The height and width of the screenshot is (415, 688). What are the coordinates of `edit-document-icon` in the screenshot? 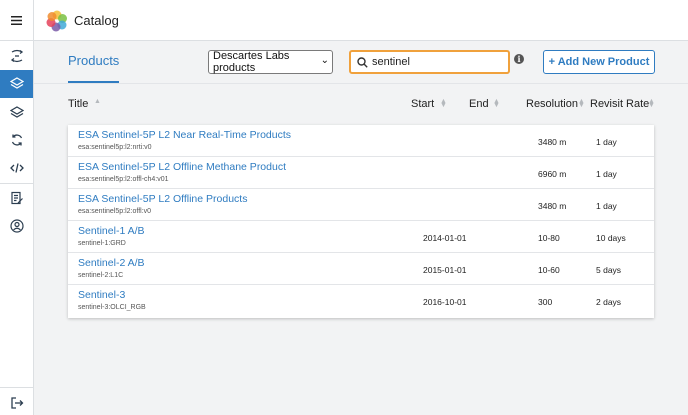 It's located at (16, 198).